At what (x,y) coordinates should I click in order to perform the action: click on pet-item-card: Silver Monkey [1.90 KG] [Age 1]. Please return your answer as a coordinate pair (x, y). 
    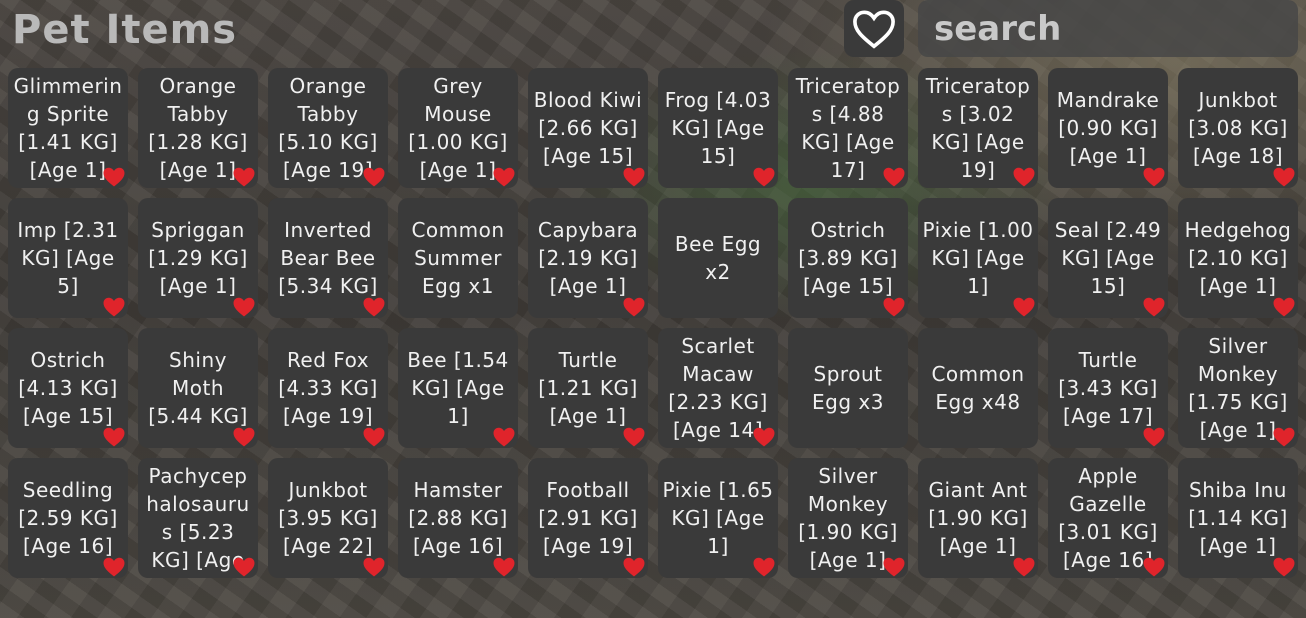
    Looking at the image, I should click on (848, 518).